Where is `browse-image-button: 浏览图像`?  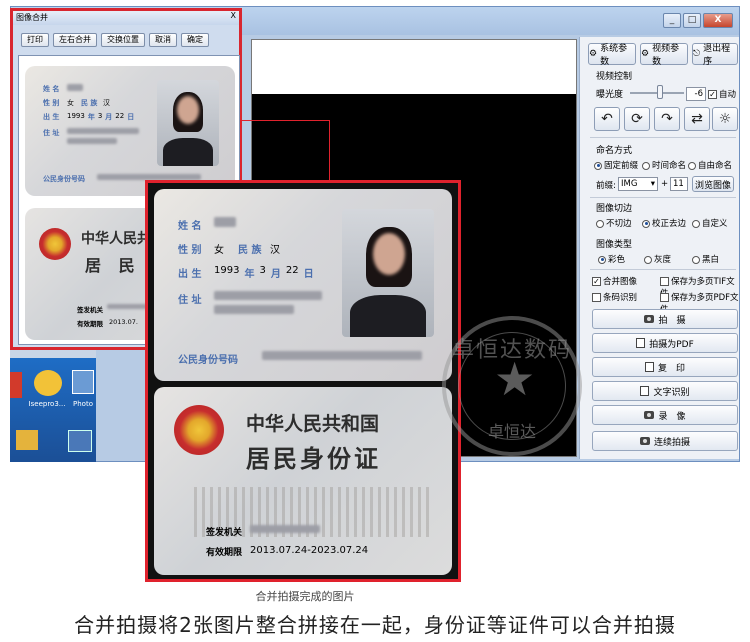
browse-image-button: 浏览图像 is located at coordinates (713, 184).